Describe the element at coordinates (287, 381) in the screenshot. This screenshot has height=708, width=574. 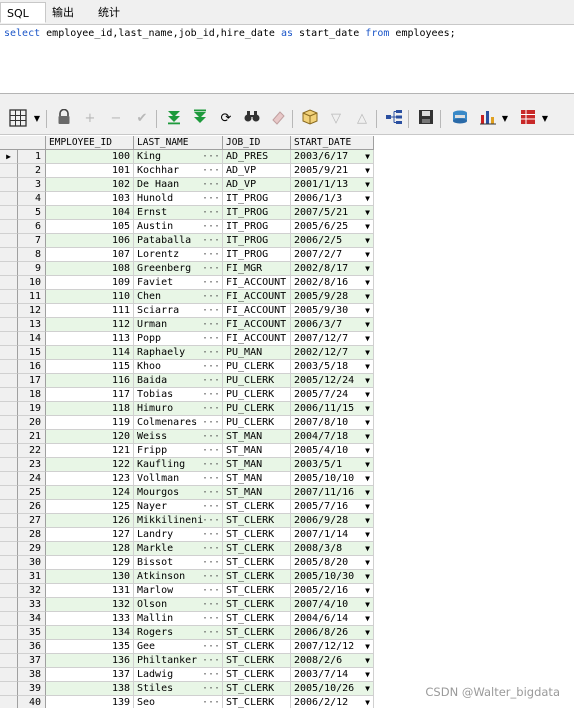
I see `table-row: 17 116 Baida ··· PU_CLERK 2005/12/24 ▼` at that location.